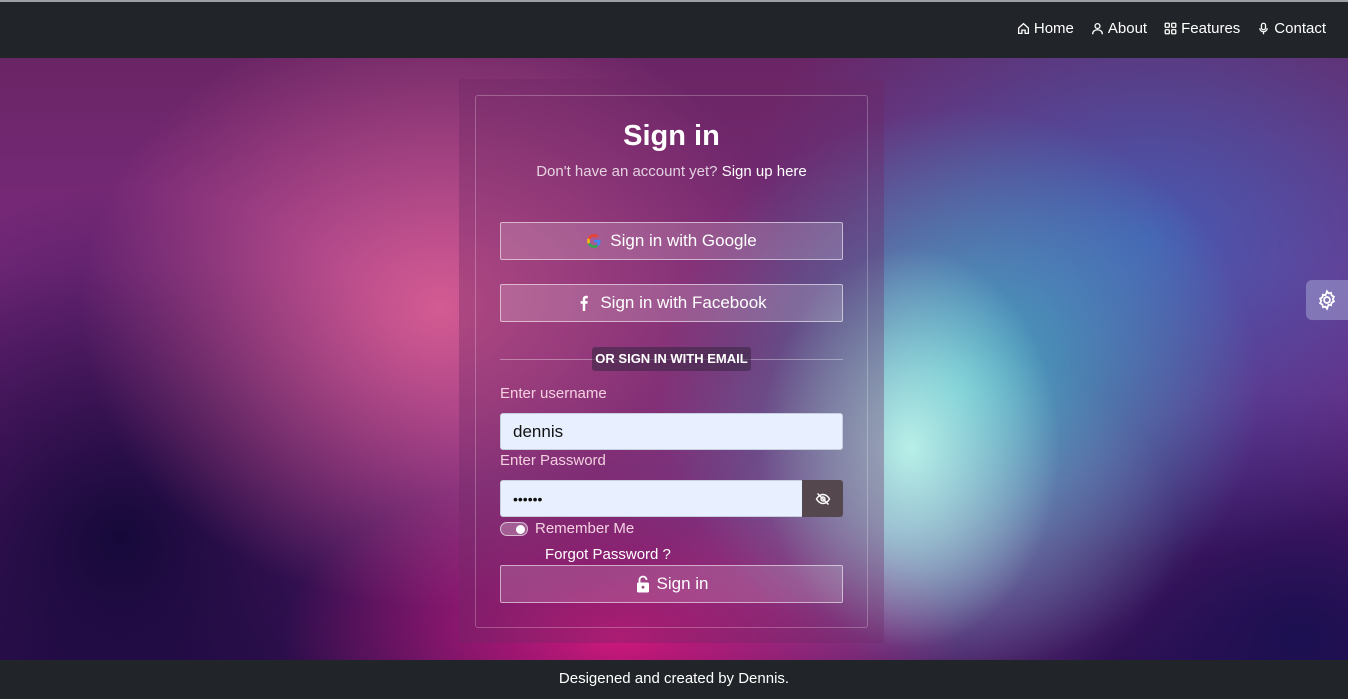  I want to click on password-input, so click(651, 498).